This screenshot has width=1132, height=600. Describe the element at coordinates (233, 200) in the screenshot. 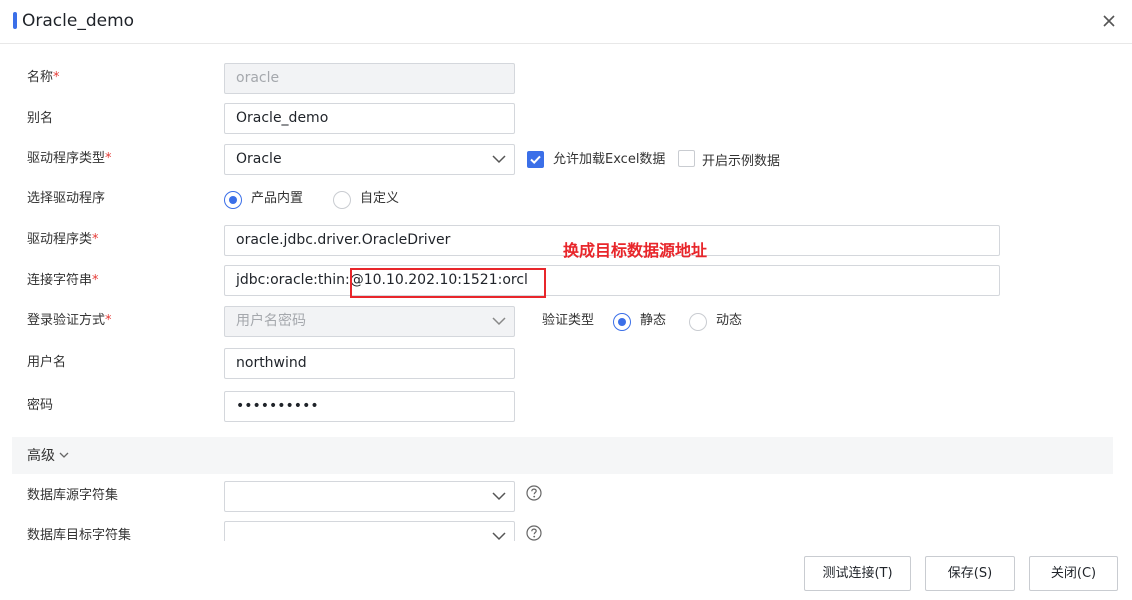

I see `builtin-driver-radio` at that location.